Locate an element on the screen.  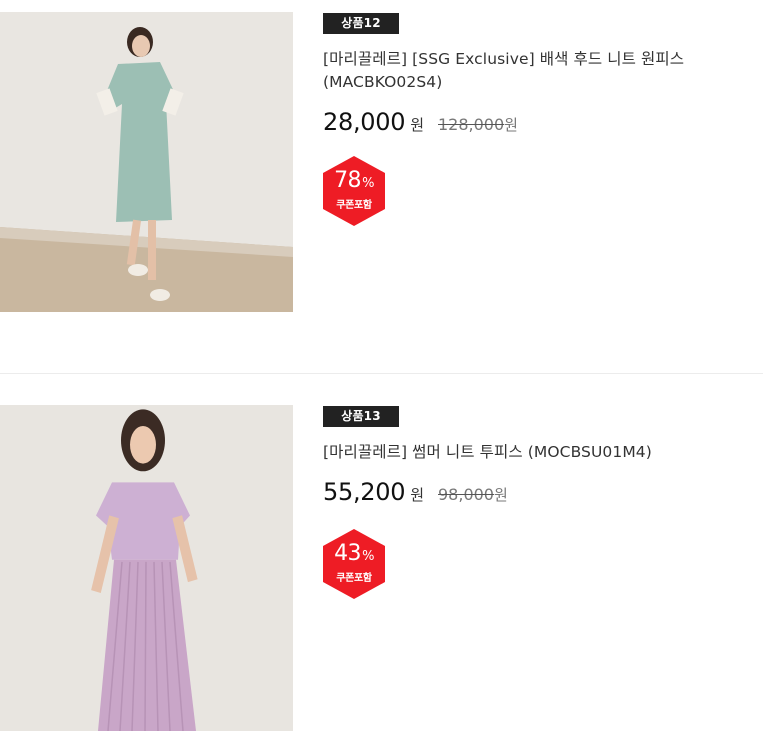
original-price: 128,000 is located at coordinates (471, 124).